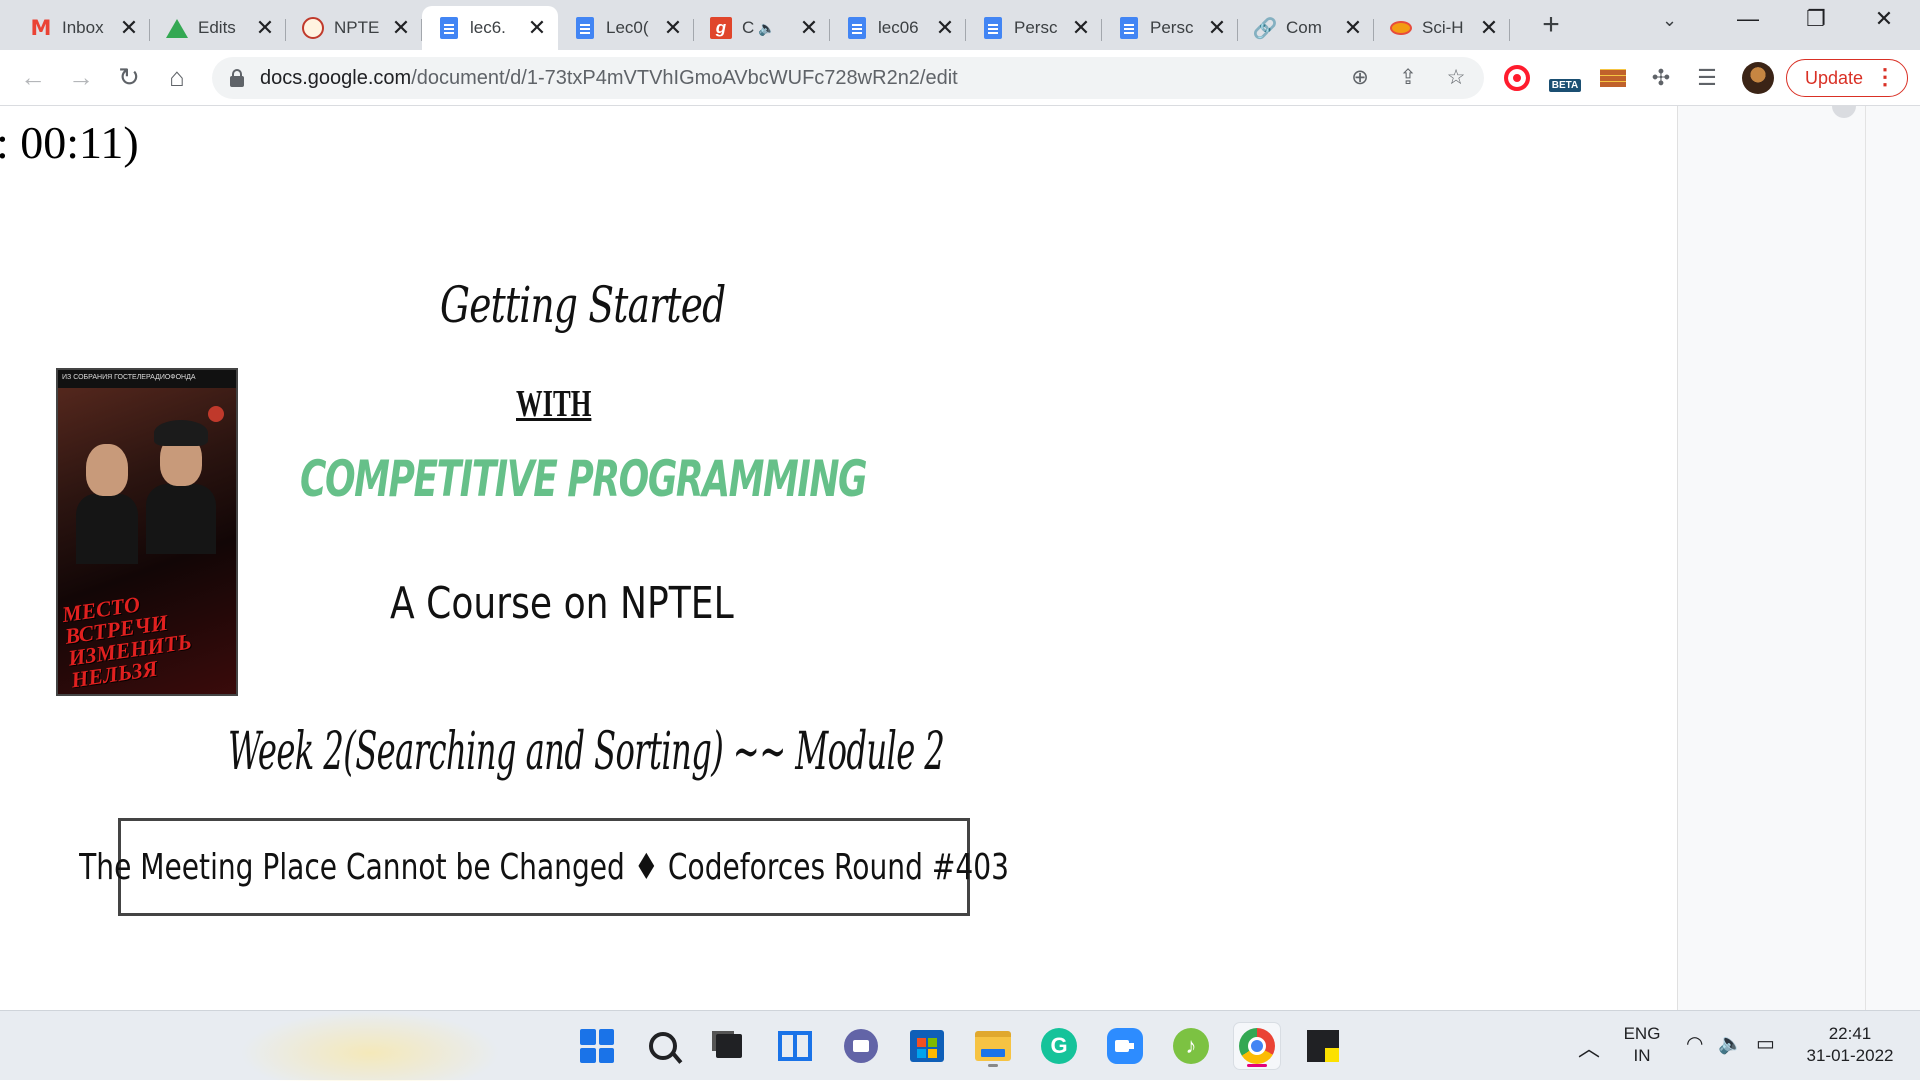  Describe the element at coordinates (960, 1045) in the screenshot. I see `windows-taskbar: G ♪ ︿ ENG IN ◠ 🔈 ▭ 22:41 31-01-2022` at that location.